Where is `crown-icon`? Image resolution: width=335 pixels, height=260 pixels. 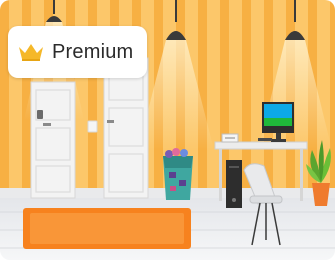
crown-icon is located at coordinates (31, 52).